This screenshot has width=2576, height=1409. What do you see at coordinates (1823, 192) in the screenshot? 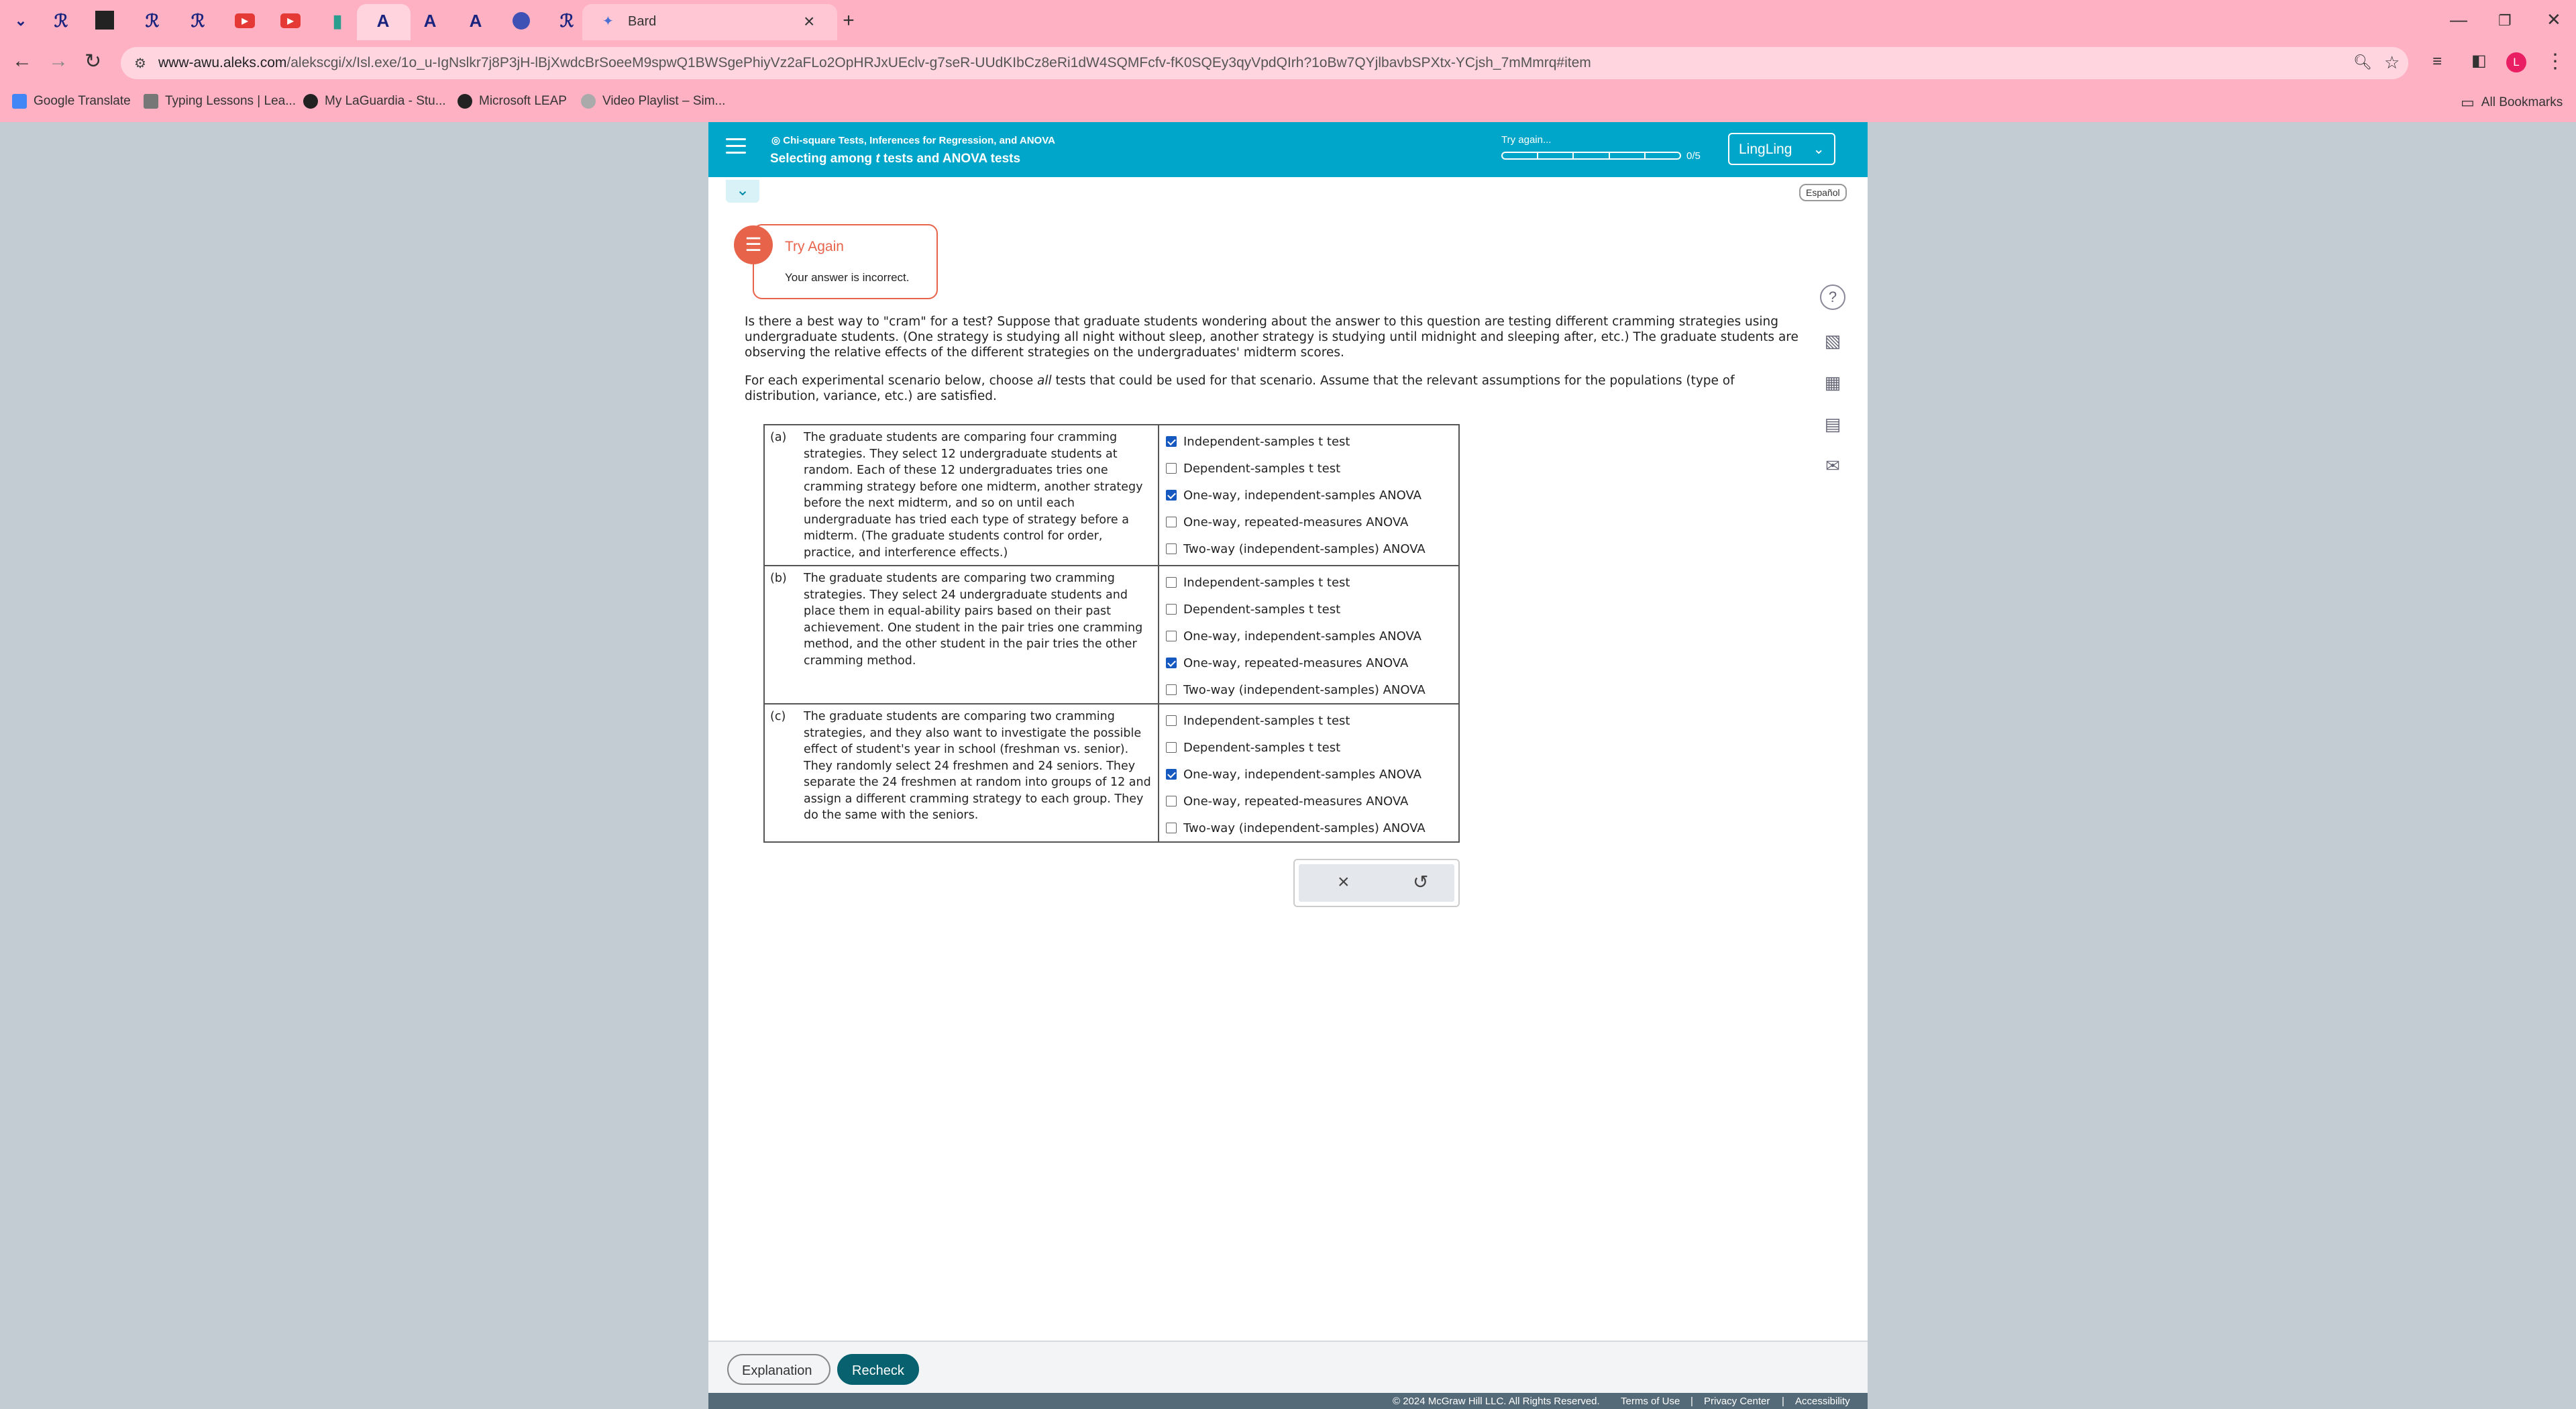
I see `language-button: Español` at bounding box center [1823, 192].